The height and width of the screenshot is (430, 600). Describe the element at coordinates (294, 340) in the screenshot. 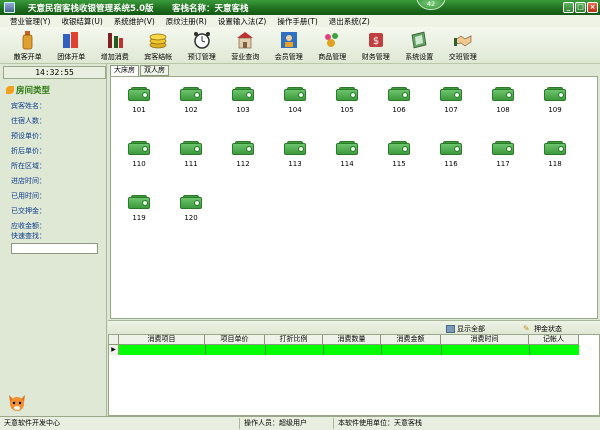

I see `col-discount: 打折比例` at that location.